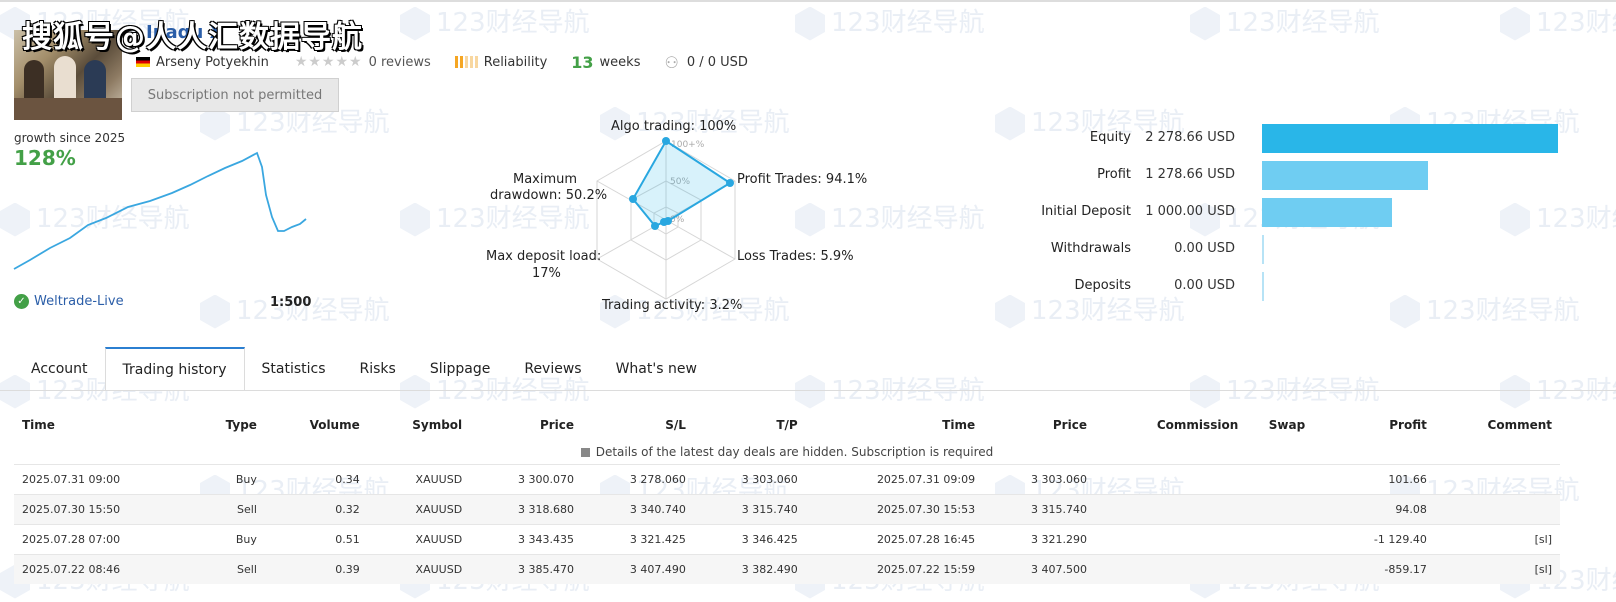 The width and height of the screenshot is (1616, 602). I want to click on radar-point-drawdown, so click(633, 199).